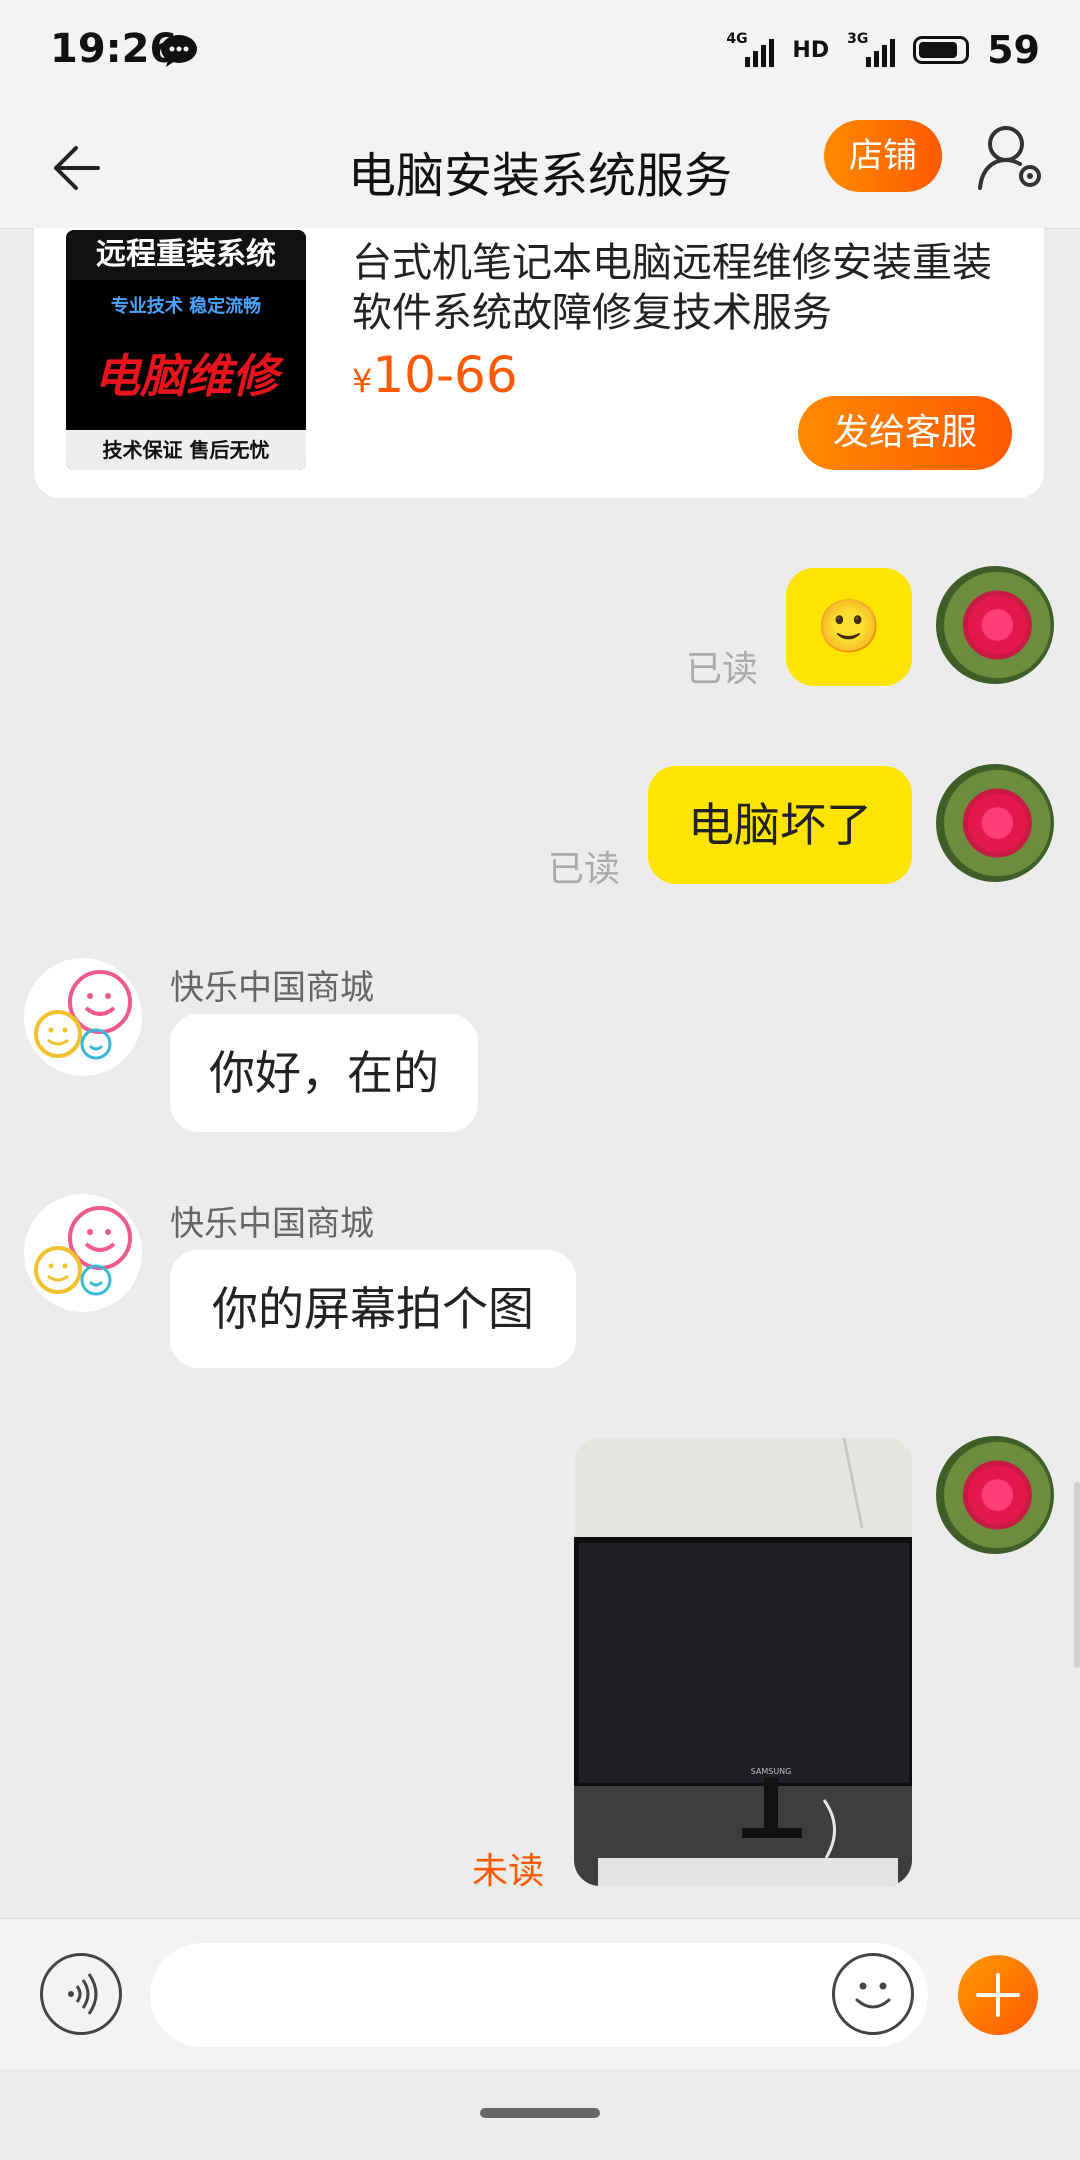  Describe the element at coordinates (905, 433) in the screenshot. I see `send-to-service-button: 发给客服` at that location.